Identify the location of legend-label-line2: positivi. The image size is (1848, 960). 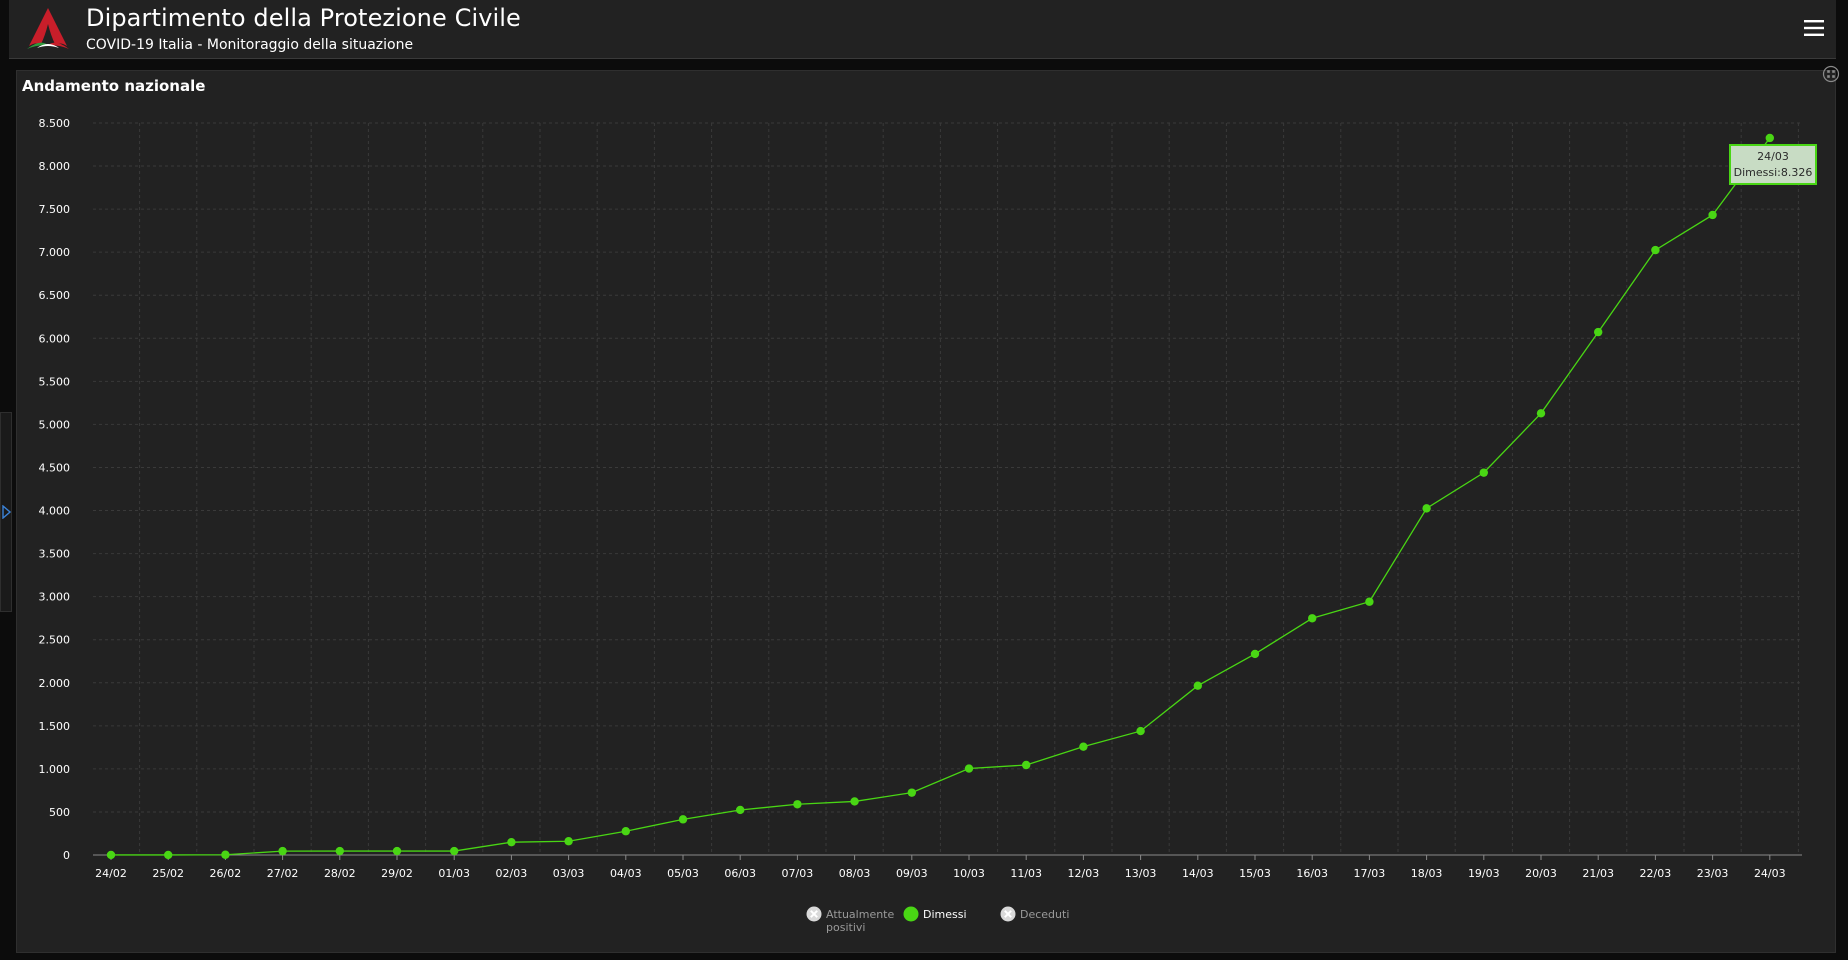
(846, 927).